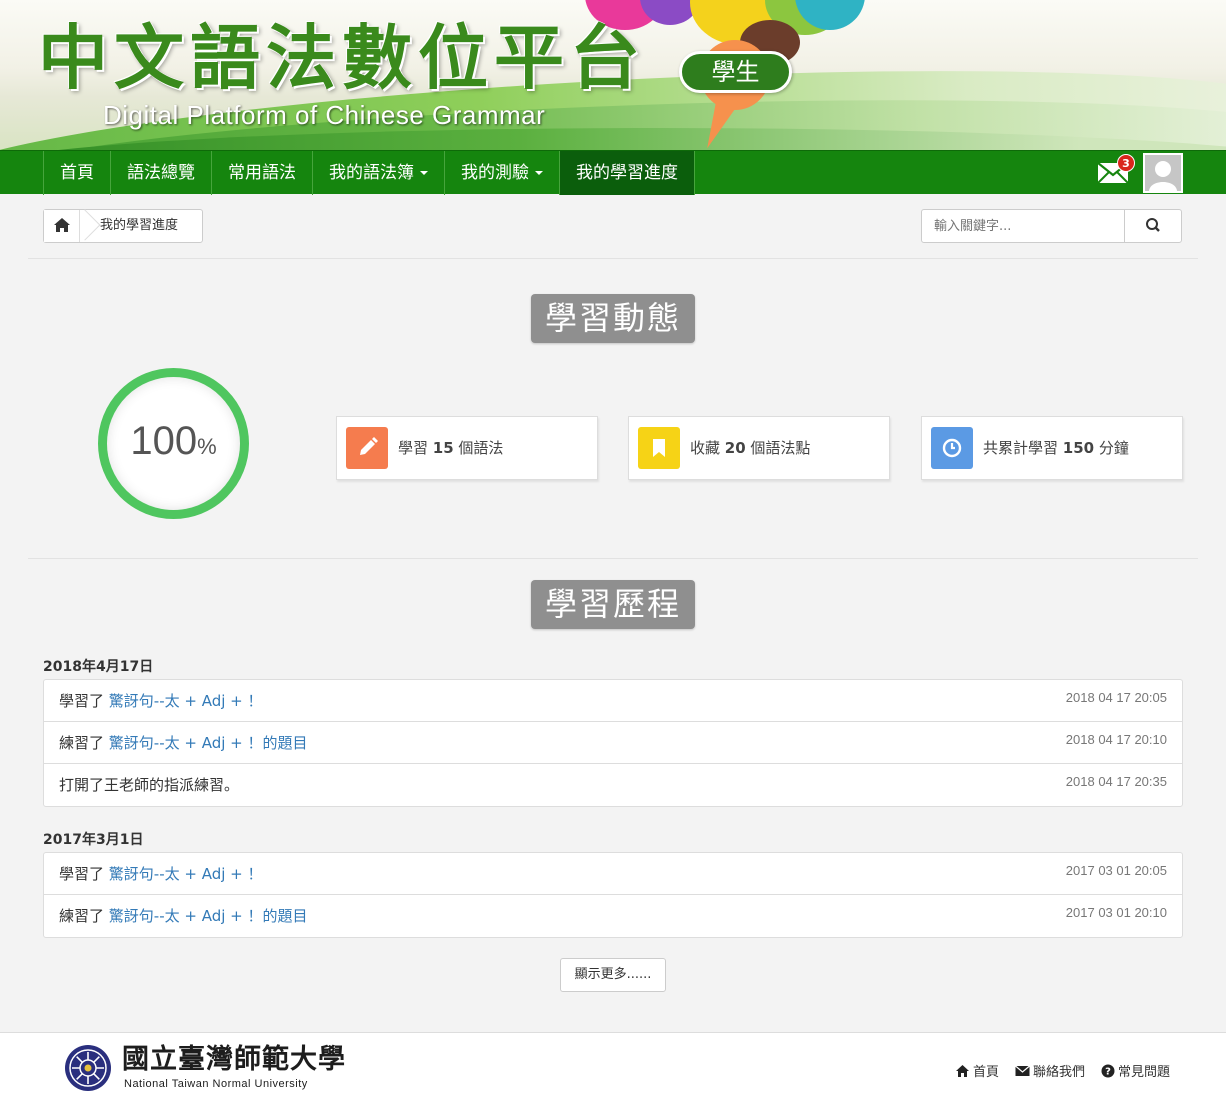  What do you see at coordinates (613, 318) in the screenshot?
I see `dynamics-title: 學習動態` at bounding box center [613, 318].